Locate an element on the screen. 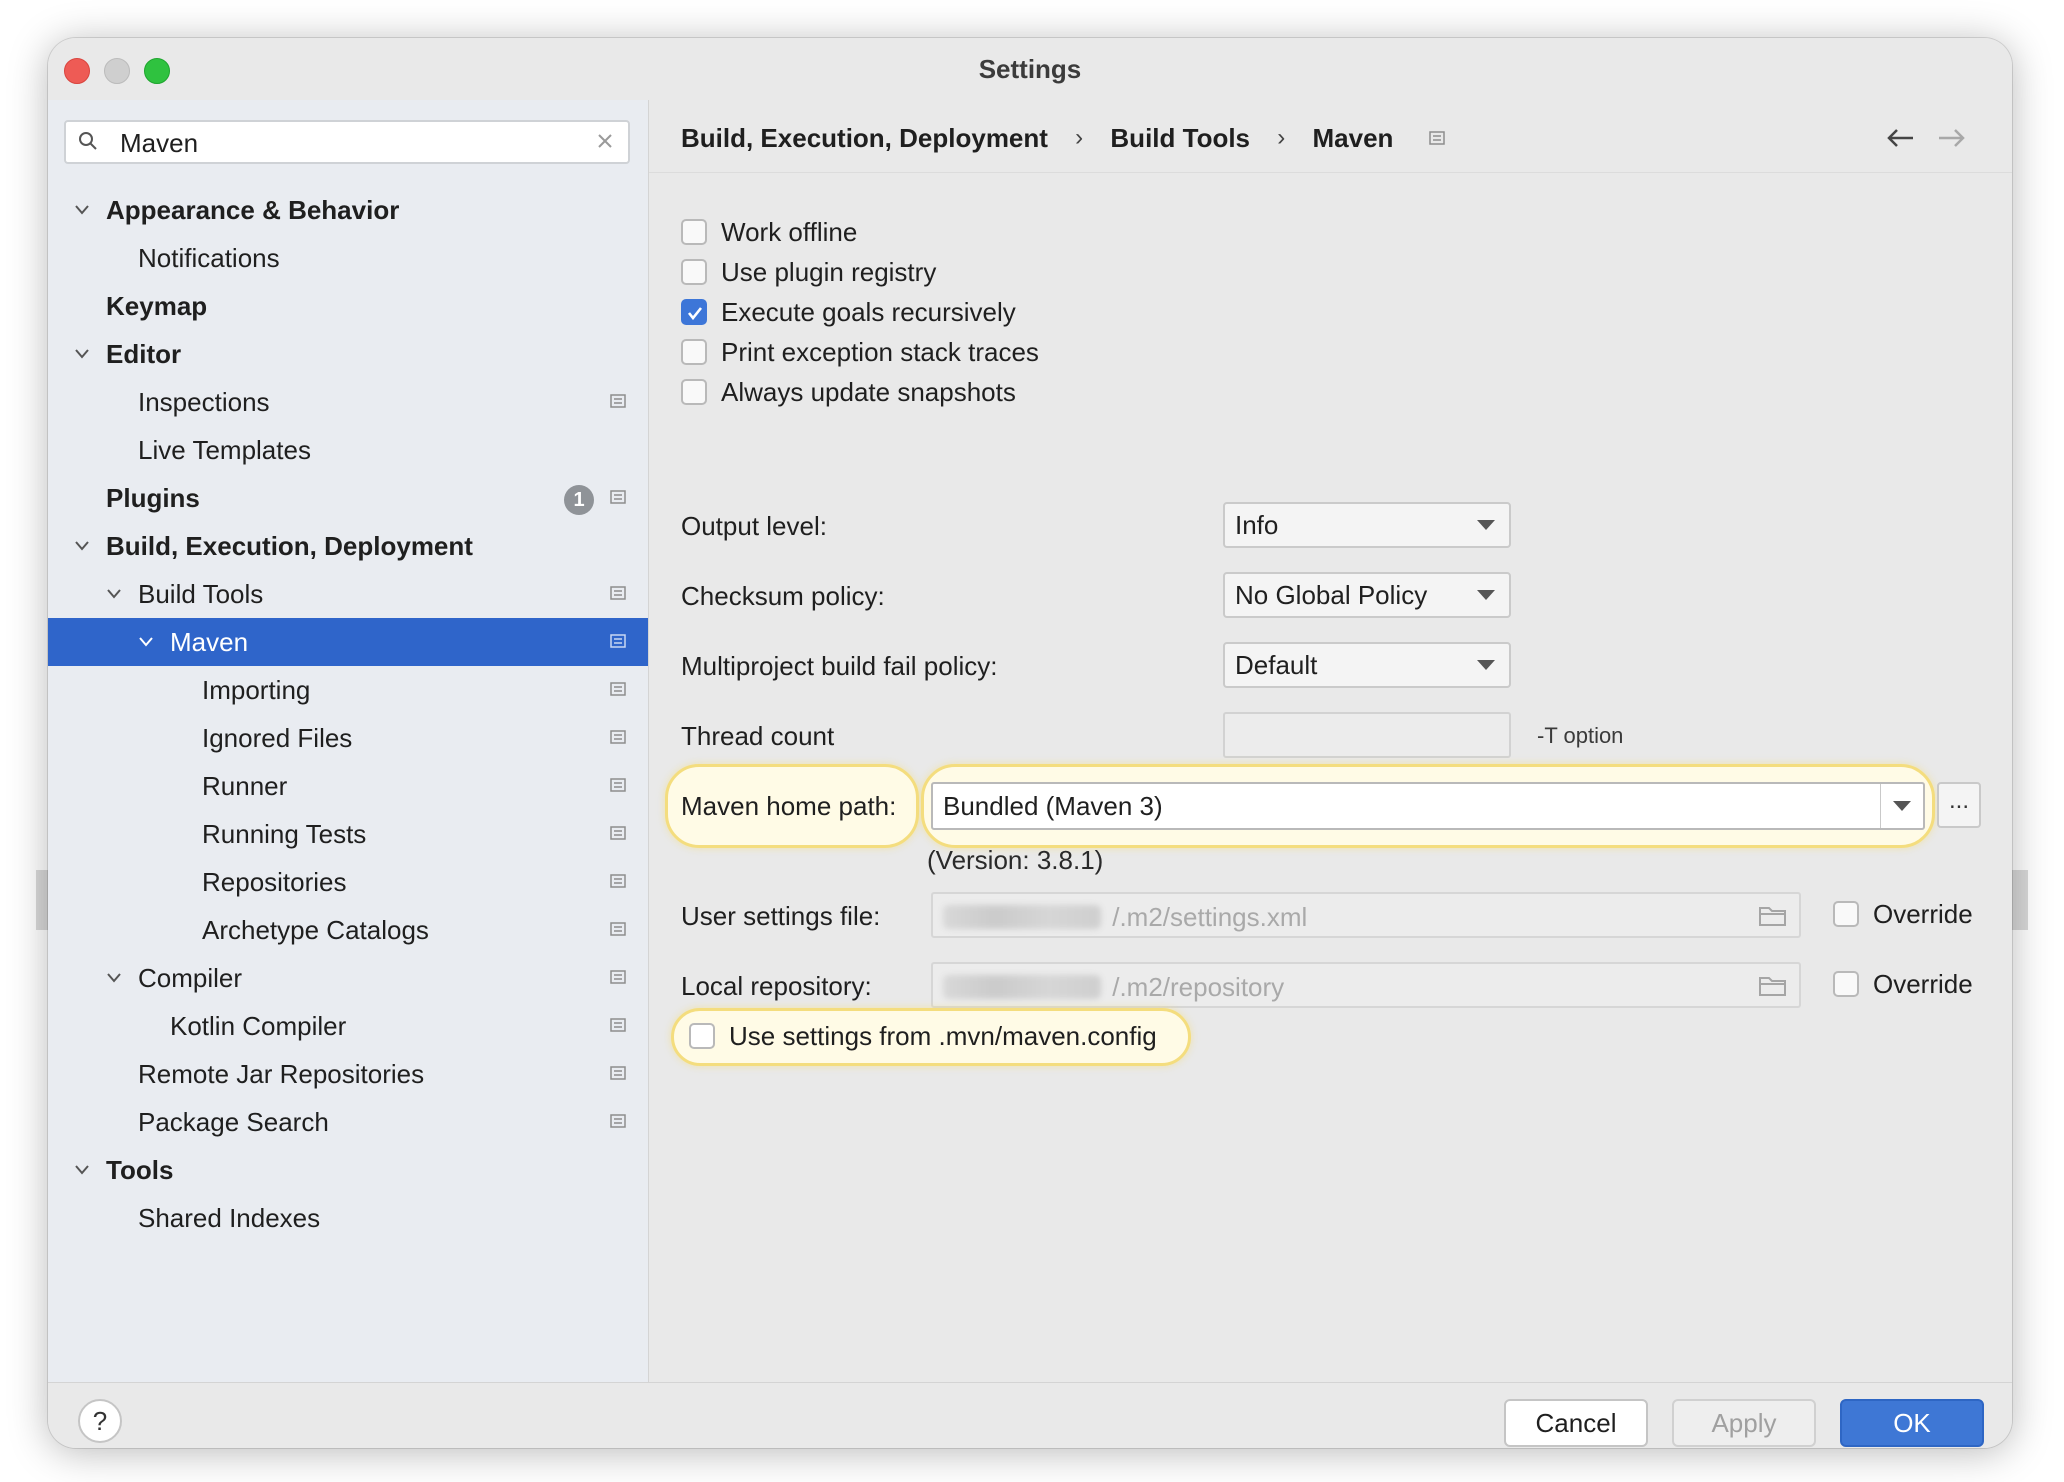 The width and height of the screenshot is (2064, 1482). sidebar-item-label: Running Tests is located at coordinates (284, 834).